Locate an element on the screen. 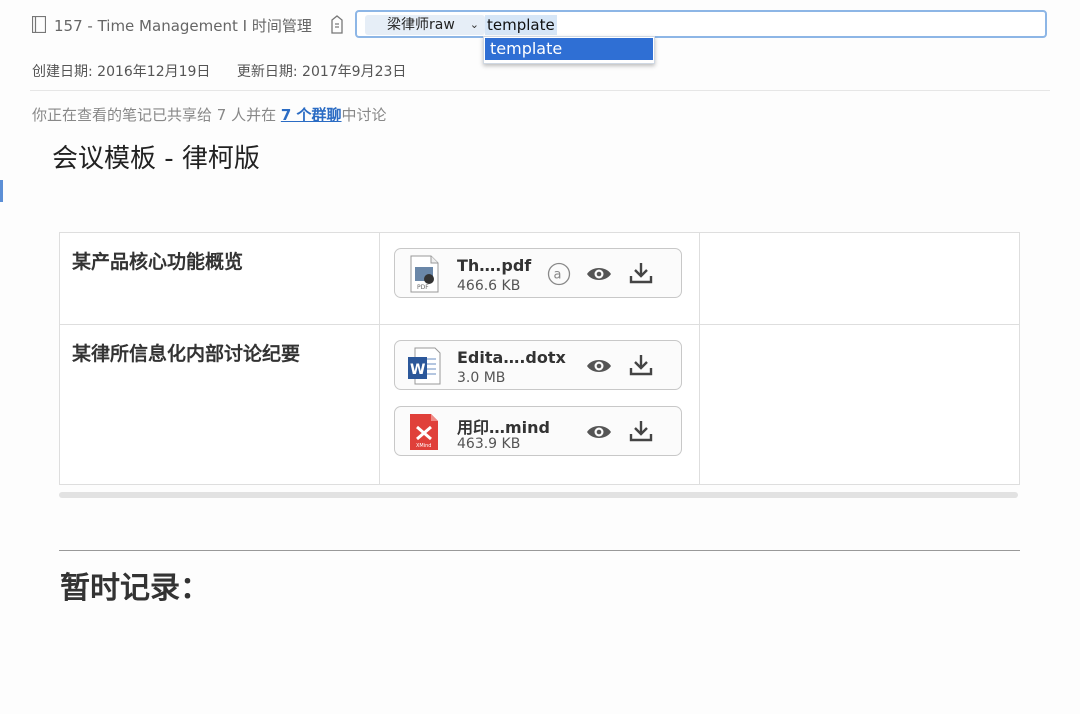 Image resolution: width=1080 pixels, height=714 pixels. tag-input-text: template is located at coordinates (521, 25).